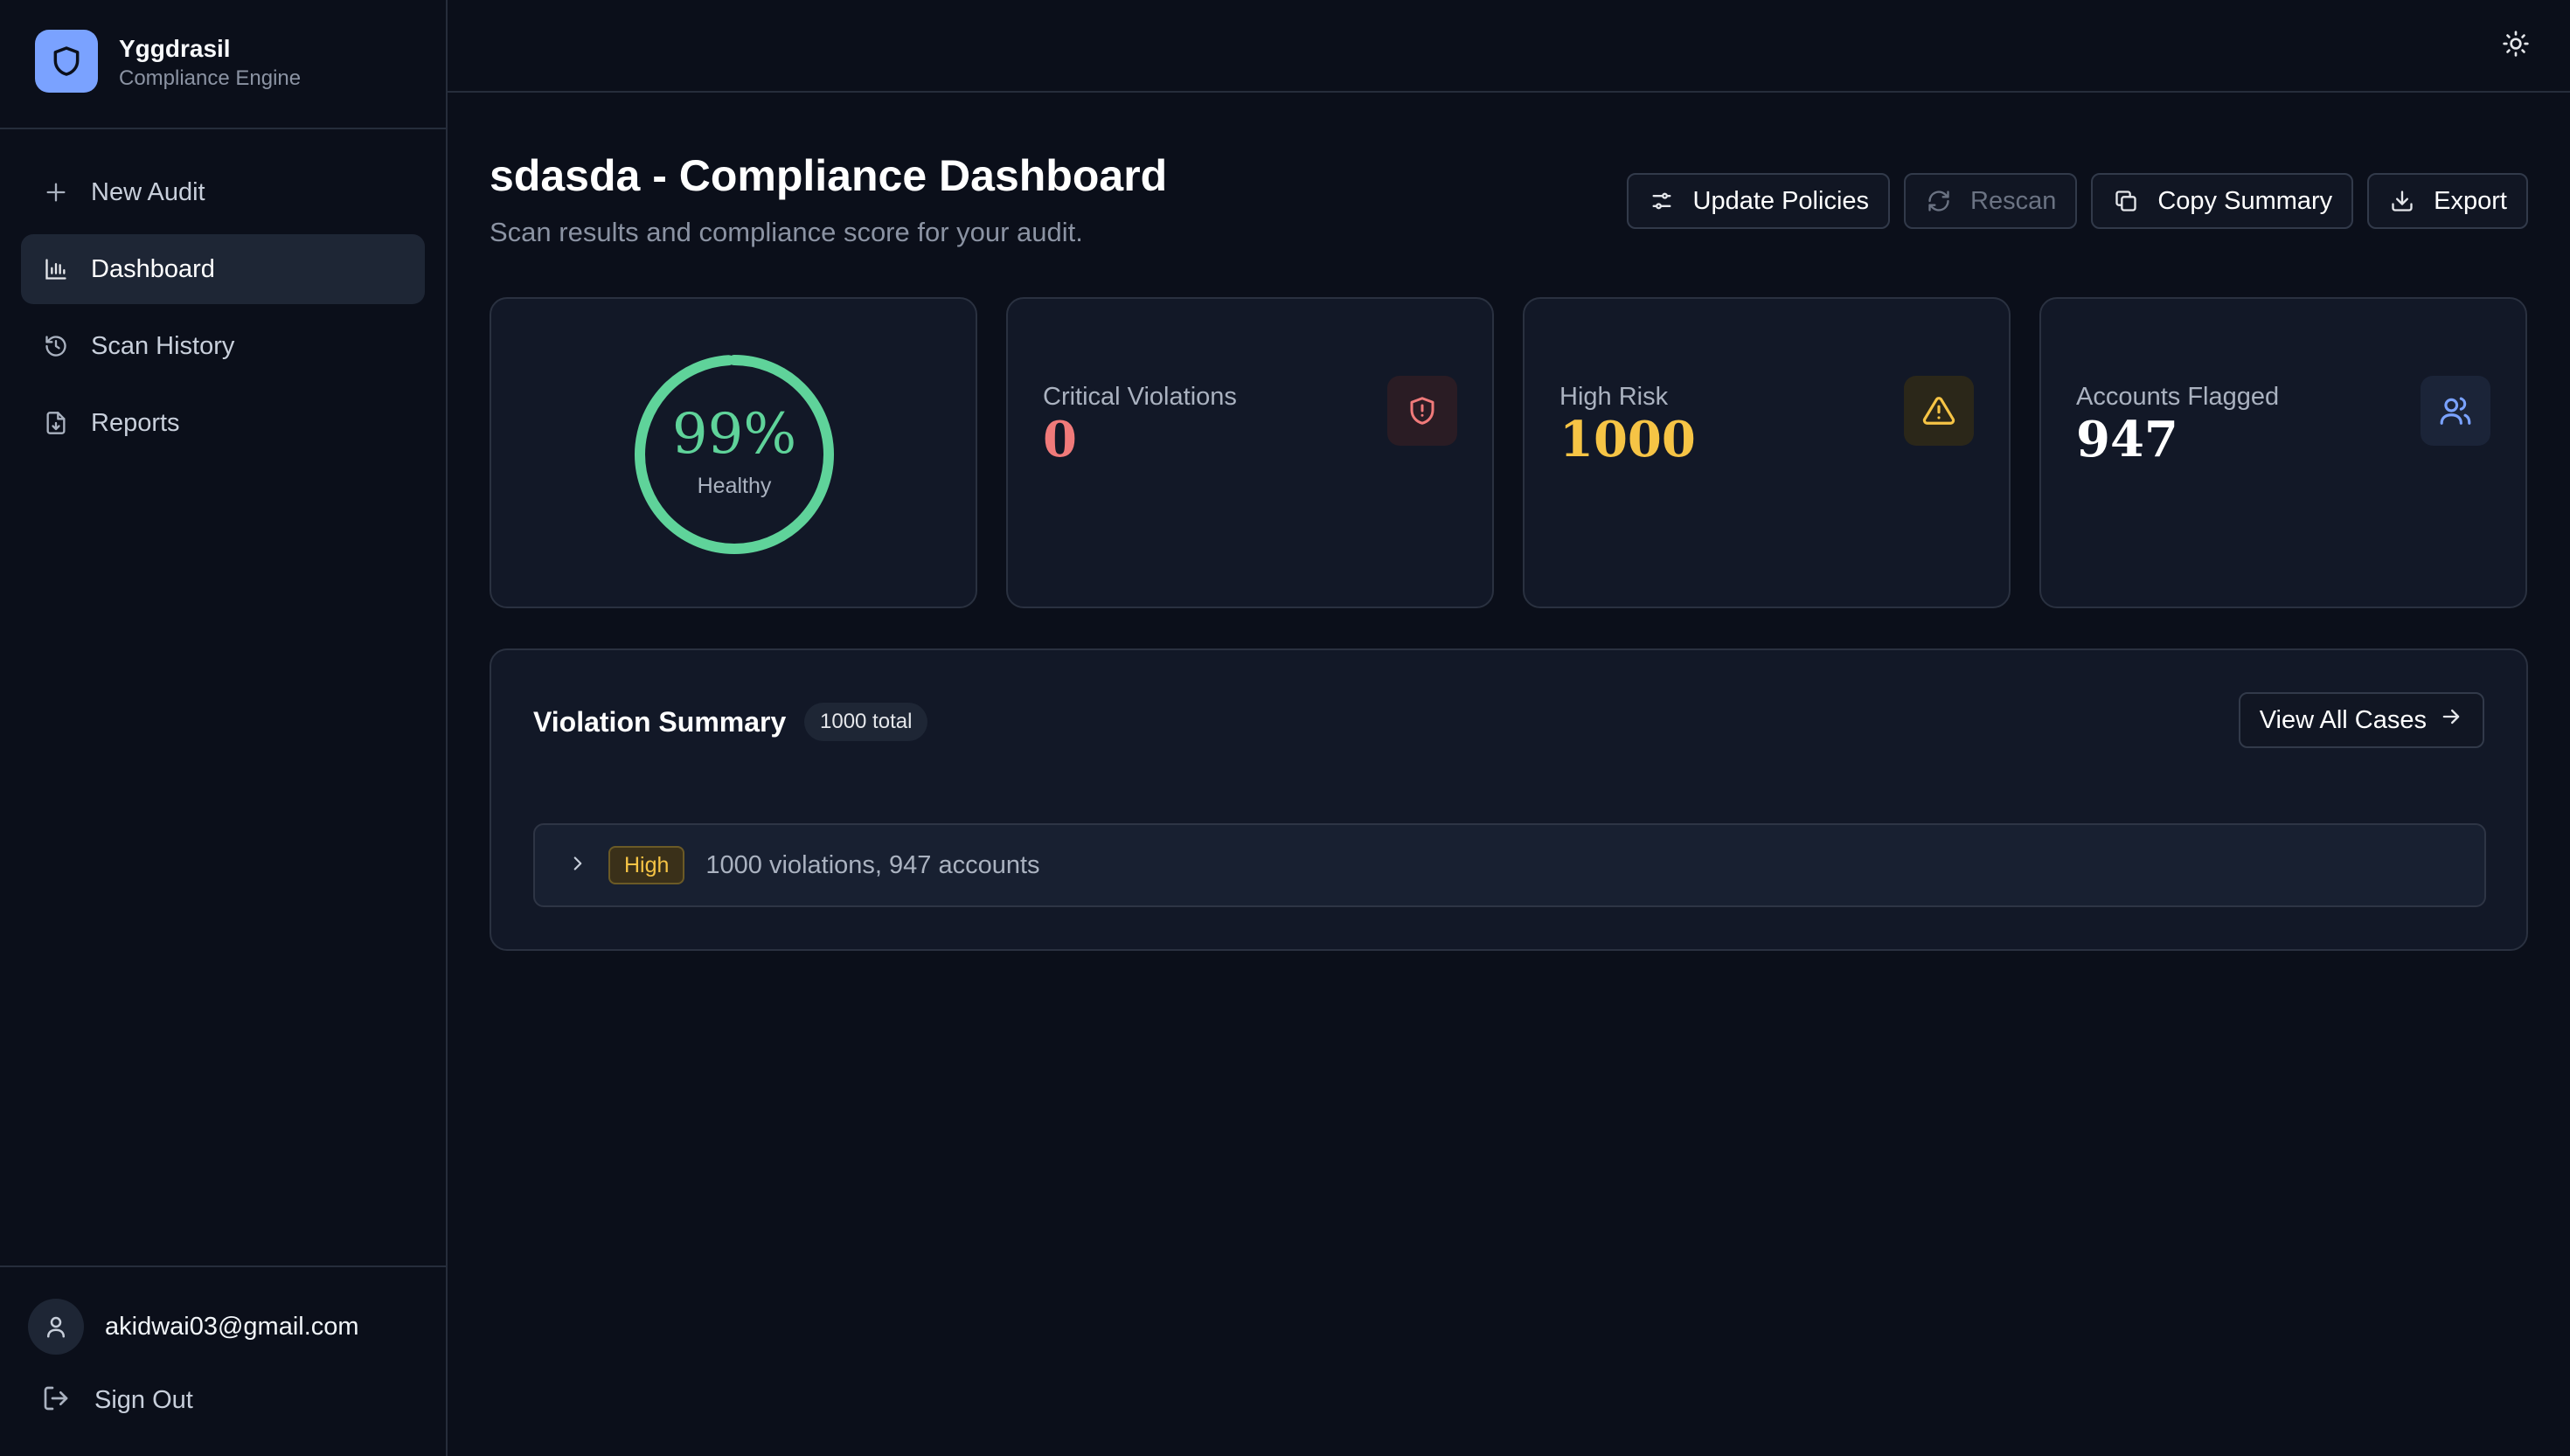 The image size is (2570, 1456). I want to click on avatar, so click(56, 1327).